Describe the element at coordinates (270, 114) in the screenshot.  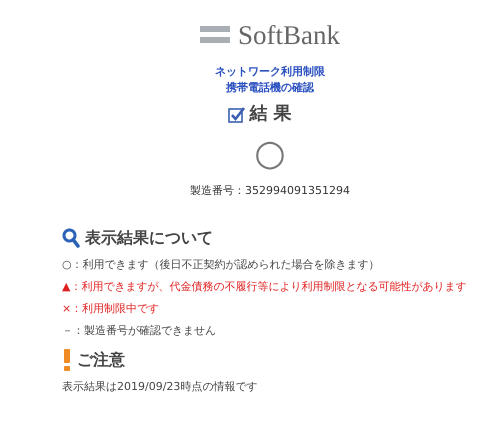
I see `result-heading: 結 果` at that location.